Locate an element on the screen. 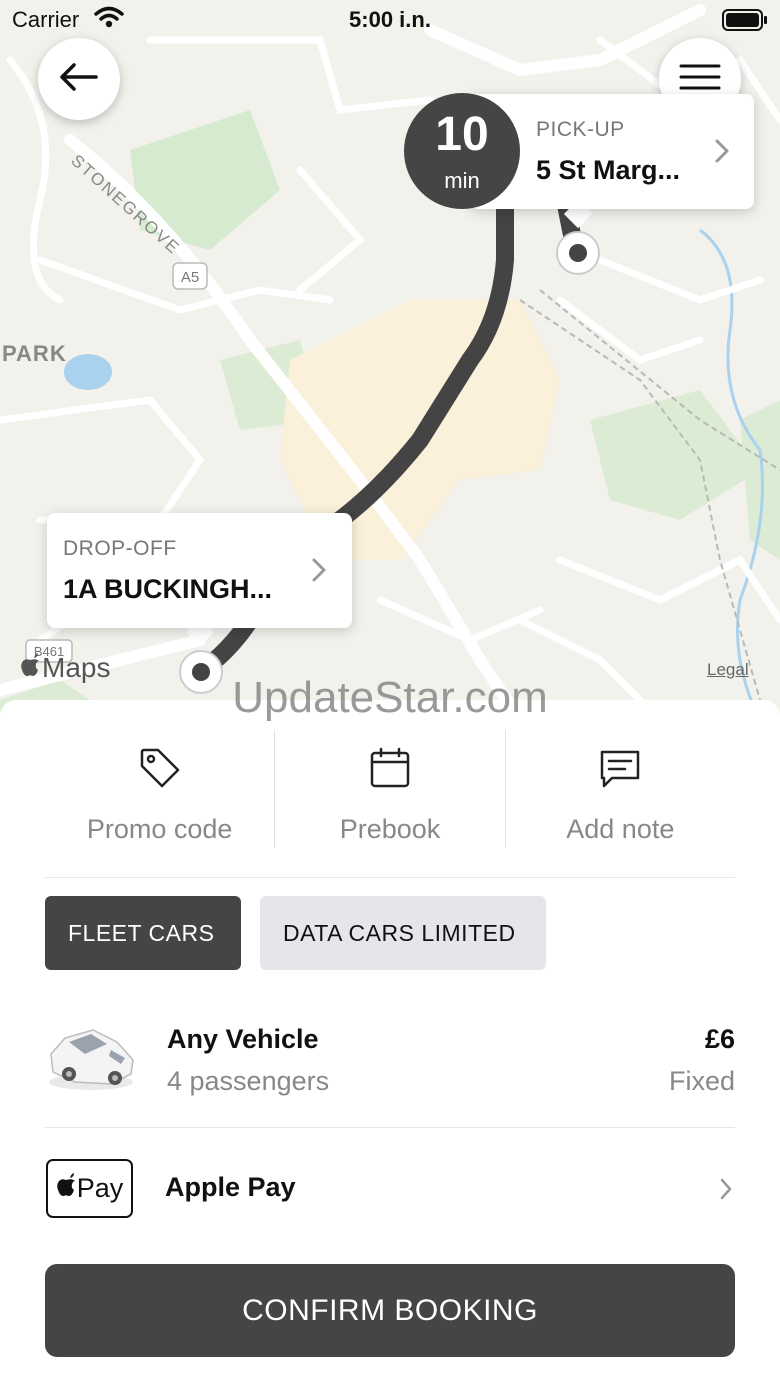  dropoff-label: DROP-OFF is located at coordinates (120, 548).